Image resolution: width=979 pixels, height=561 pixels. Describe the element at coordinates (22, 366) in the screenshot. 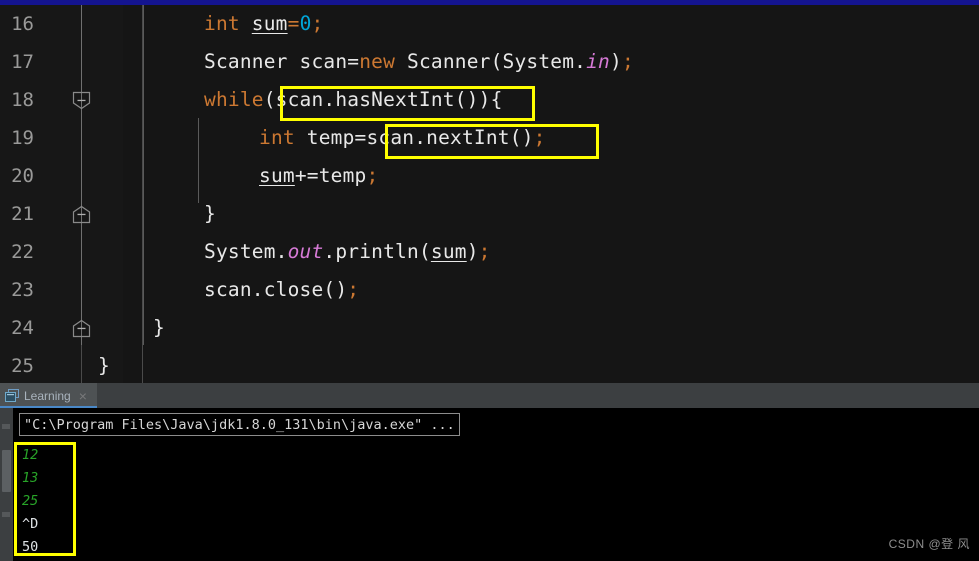

I see `line-number-25: 25` at that location.